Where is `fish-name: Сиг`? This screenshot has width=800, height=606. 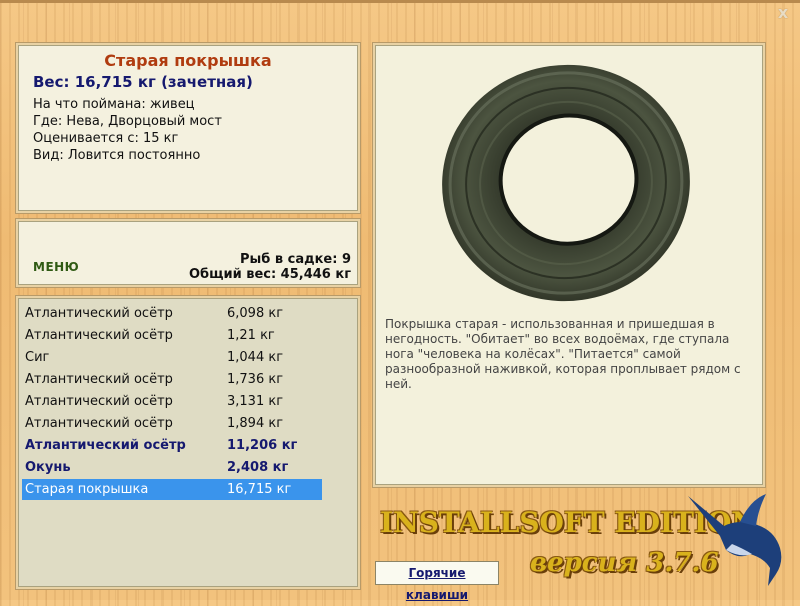
fish-name: Сиг is located at coordinates (37, 357).